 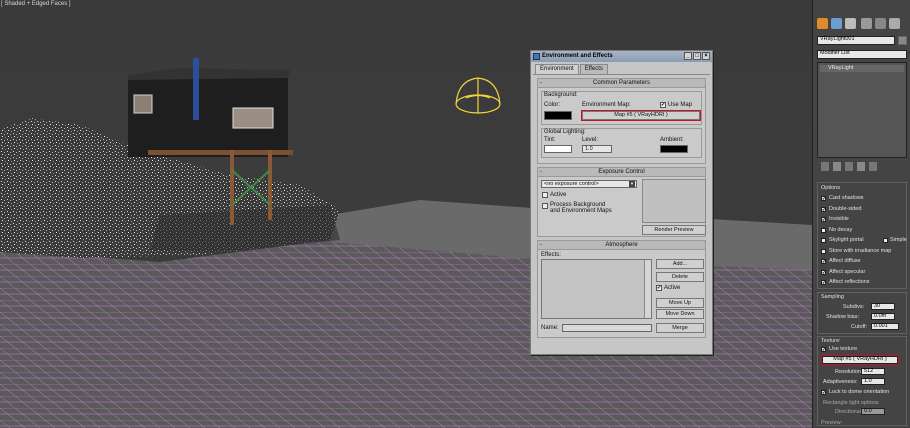 What do you see at coordinates (674, 201) in the screenshot?
I see `exposure-preview-area` at bounding box center [674, 201].